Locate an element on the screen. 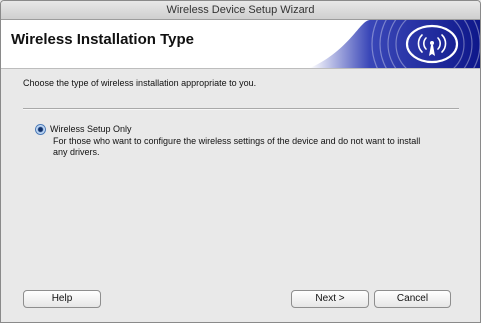 The image size is (481, 323). divider is located at coordinates (241, 109).